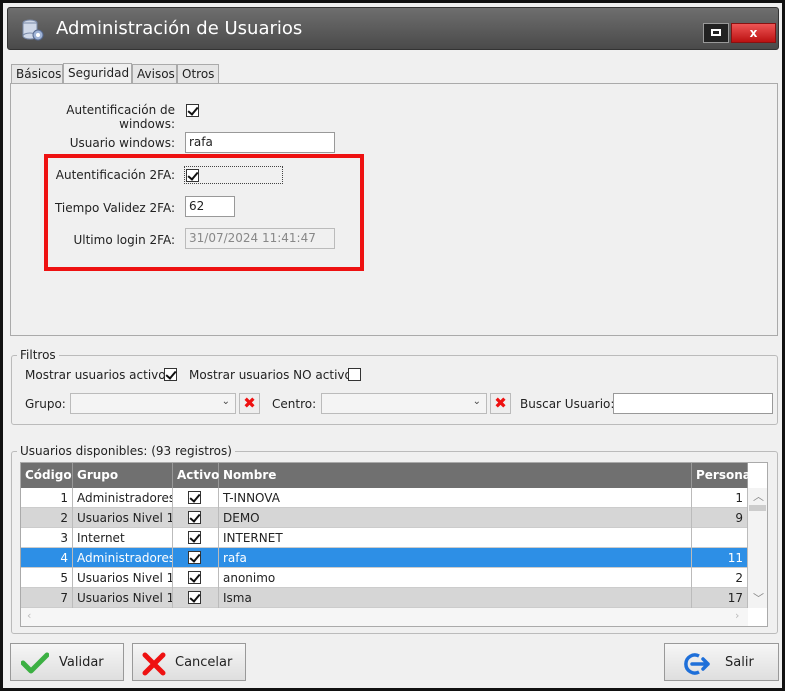 This screenshot has width=785, height=691. Describe the element at coordinates (153, 403) in the screenshot. I see `group-combo: ⌄` at that location.